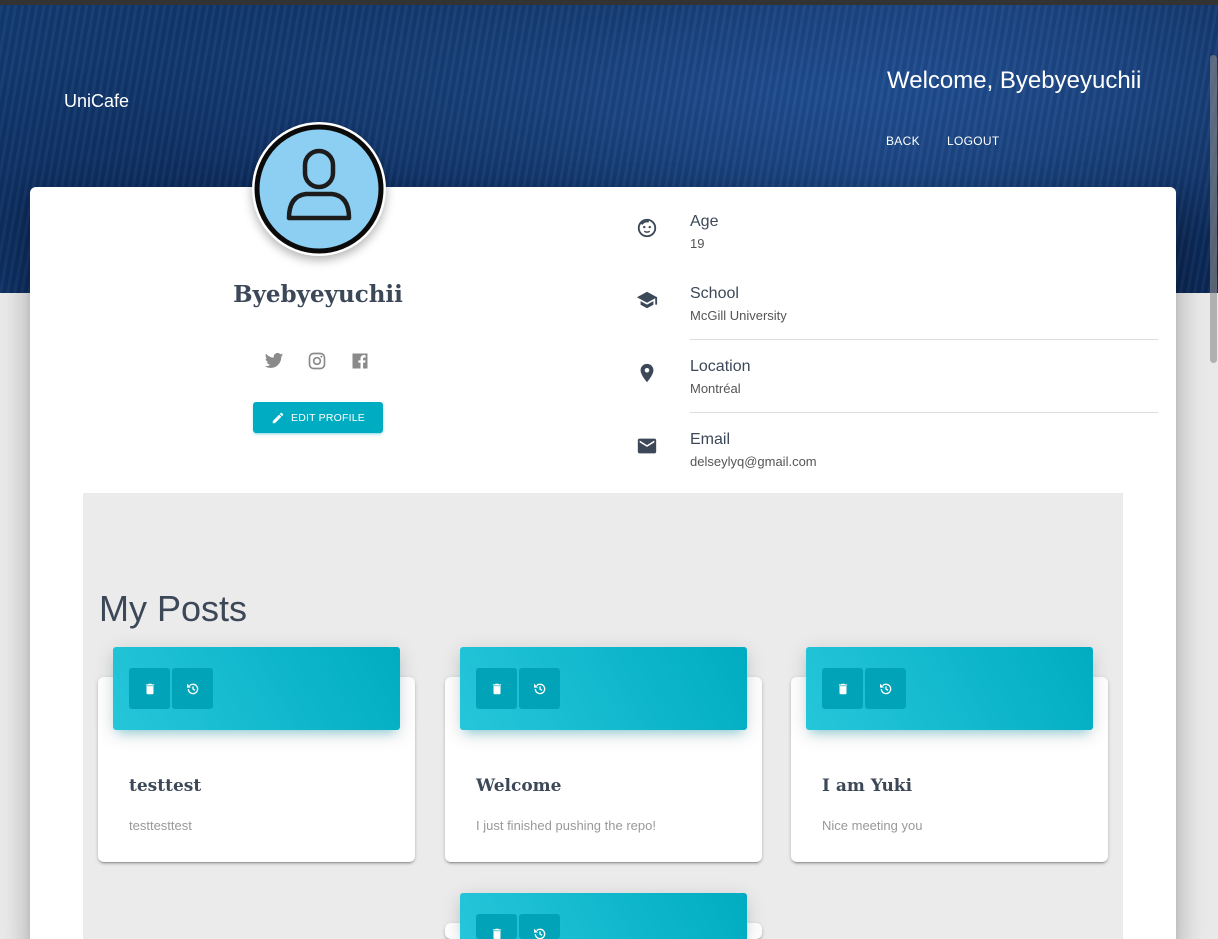  Describe the element at coordinates (96, 101) in the screenshot. I see `brand-logo: UniCafe` at that location.